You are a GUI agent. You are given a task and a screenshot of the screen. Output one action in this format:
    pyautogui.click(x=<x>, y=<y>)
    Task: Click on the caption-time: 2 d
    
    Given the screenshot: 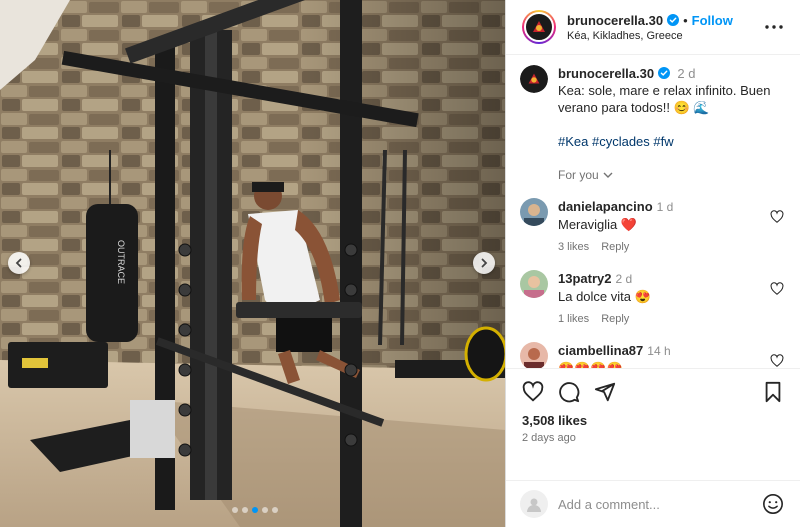 What is the action you would take?
    pyautogui.click(x=686, y=73)
    